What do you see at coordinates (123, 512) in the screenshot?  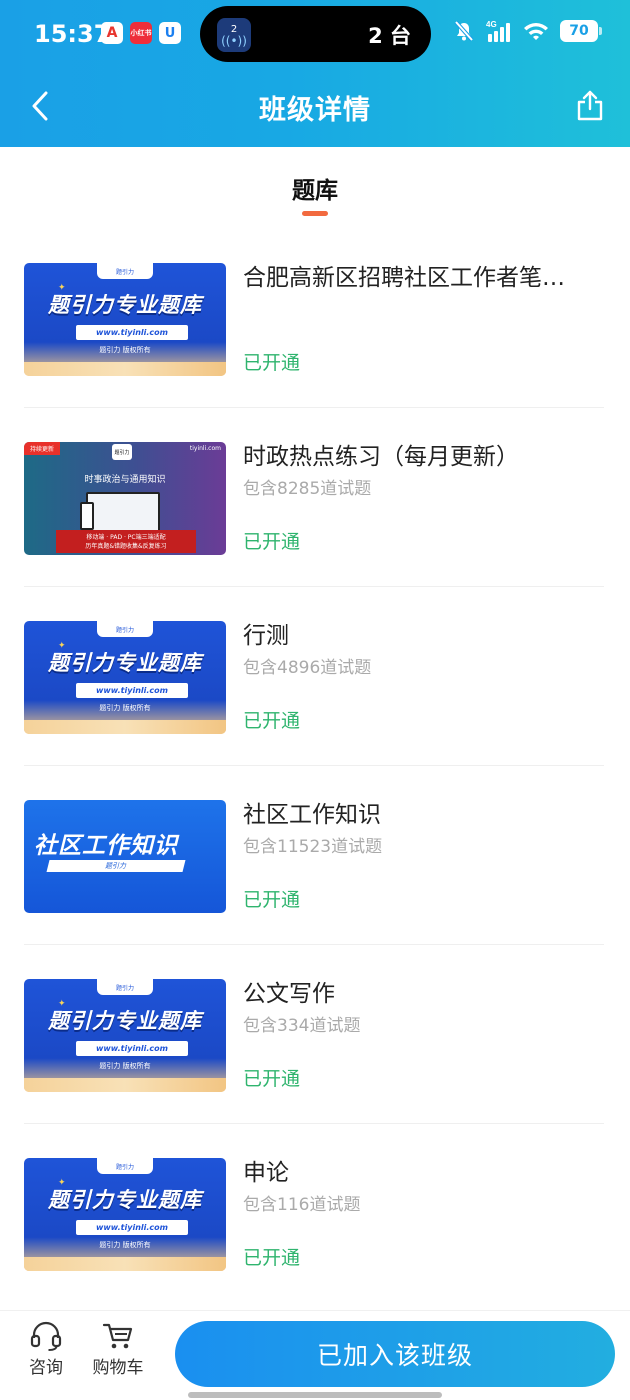 I see `monitor-illustration` at bounding box center [123, 512].